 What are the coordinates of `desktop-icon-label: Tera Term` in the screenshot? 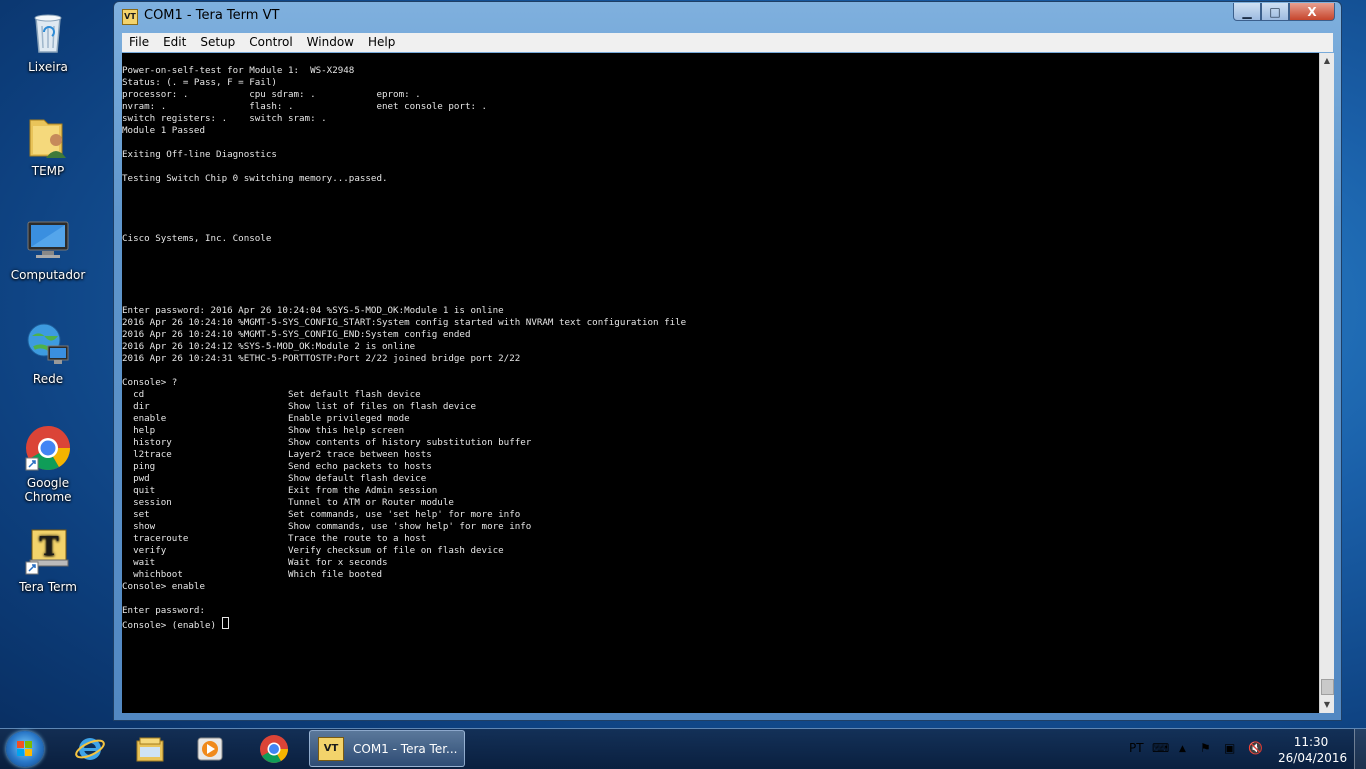 It's located at (48, 587).